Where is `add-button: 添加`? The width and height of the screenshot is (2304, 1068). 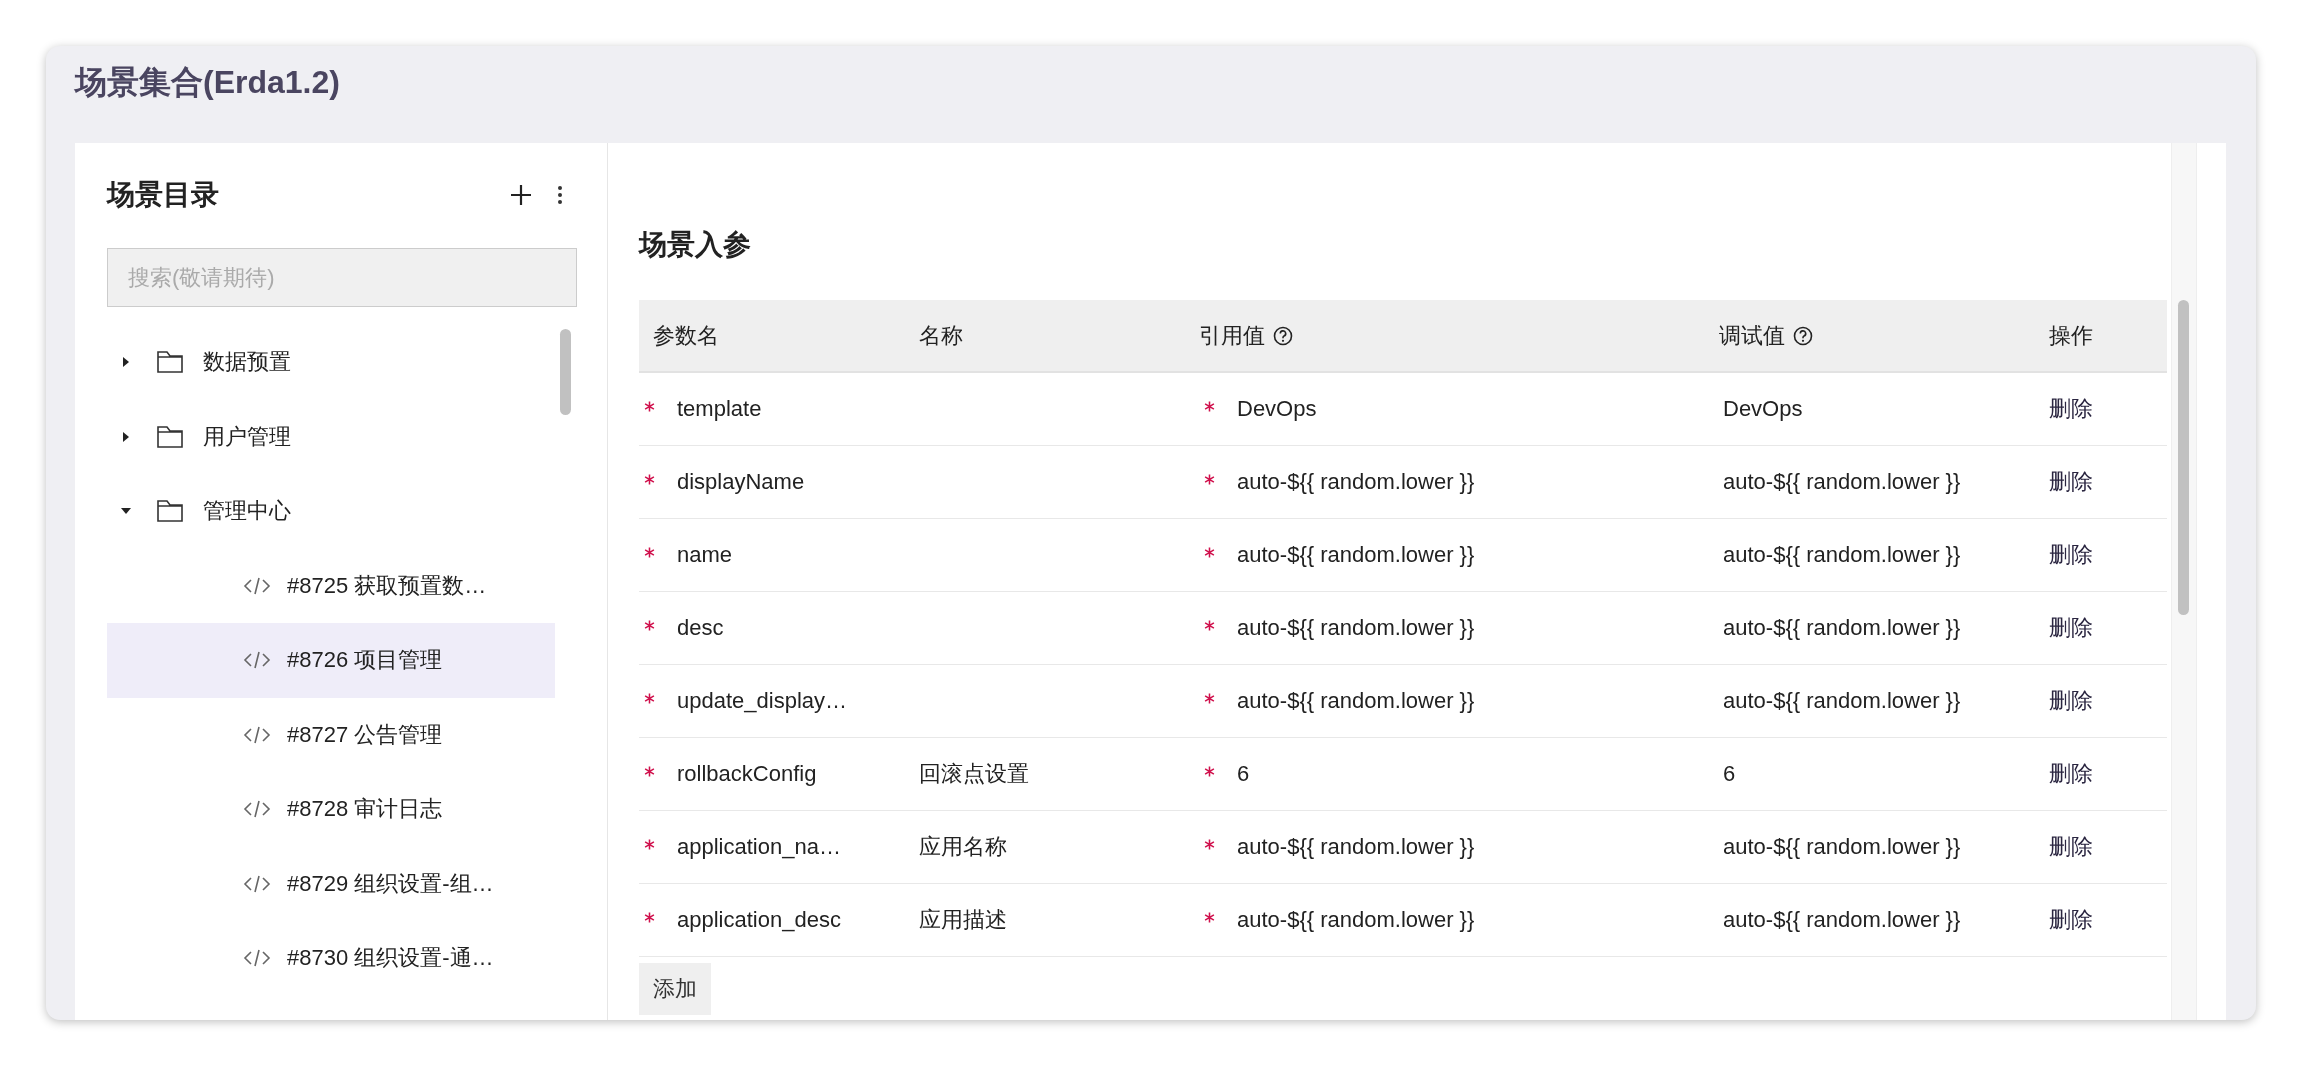
add-button: 添加 is located at coordinates (675, 988).